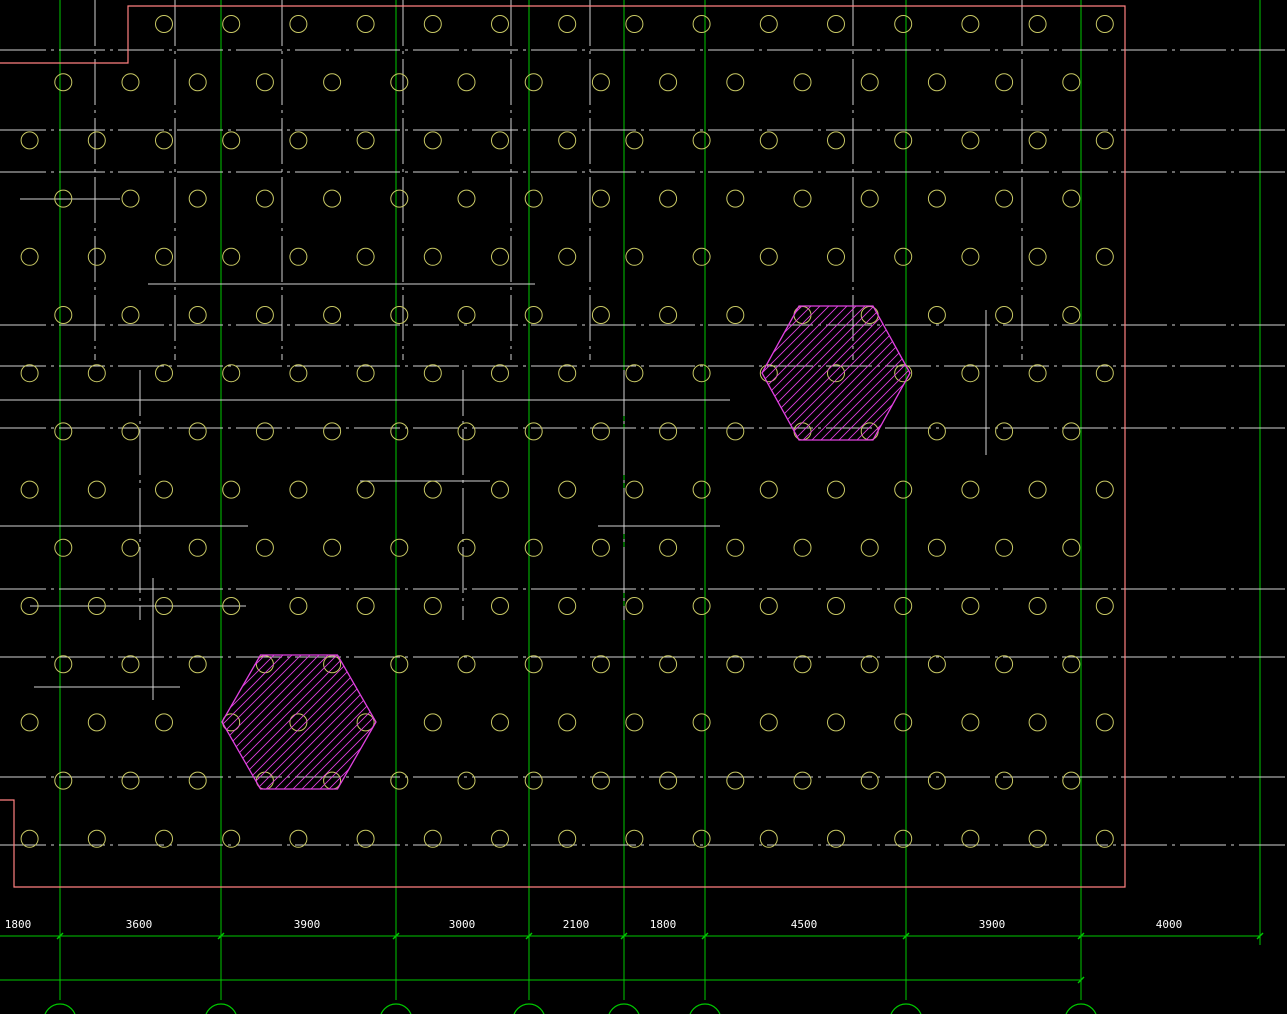 The image size is (1287, 1014). What do you see at coordinates (18, 924) in the screenshot?
I see `dimension-label-0: 1800` at bounding box center [18, 924].